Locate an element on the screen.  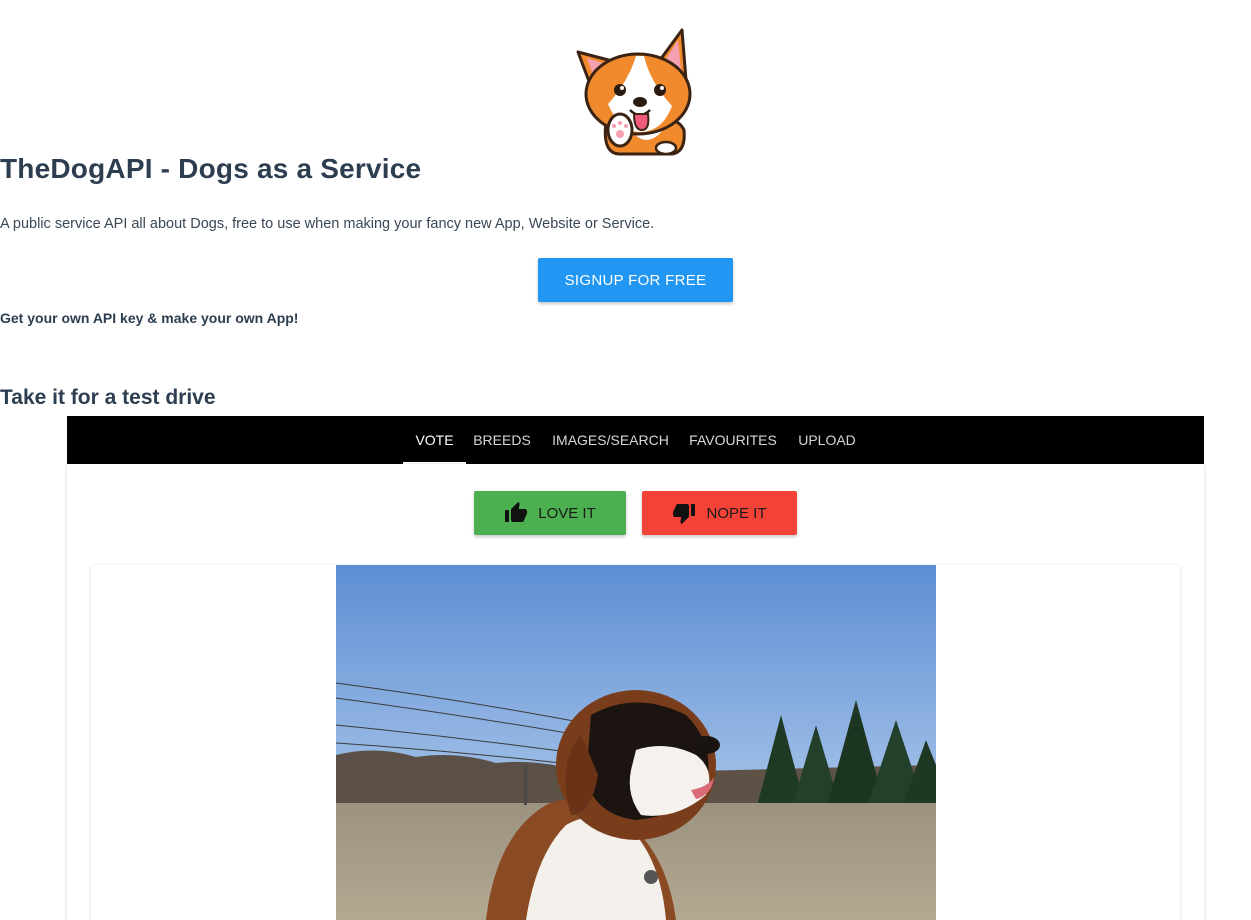
tab-vote: VOTE is located at coordinates (434, 440).